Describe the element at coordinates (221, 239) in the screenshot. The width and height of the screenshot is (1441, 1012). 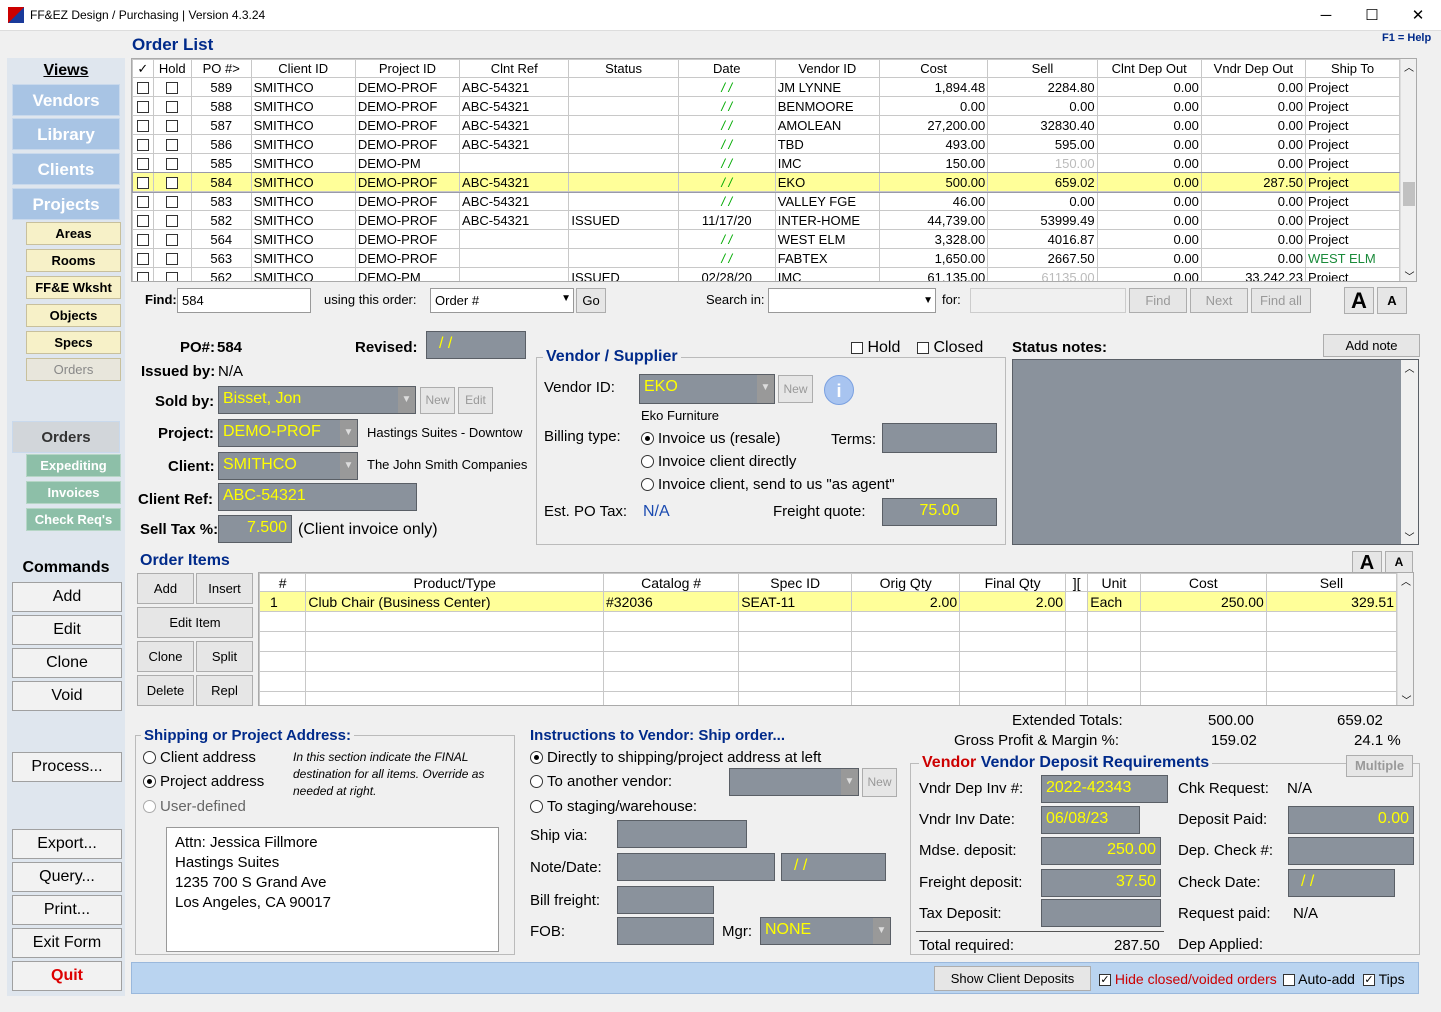
I see `table-cell: 564` at that location.